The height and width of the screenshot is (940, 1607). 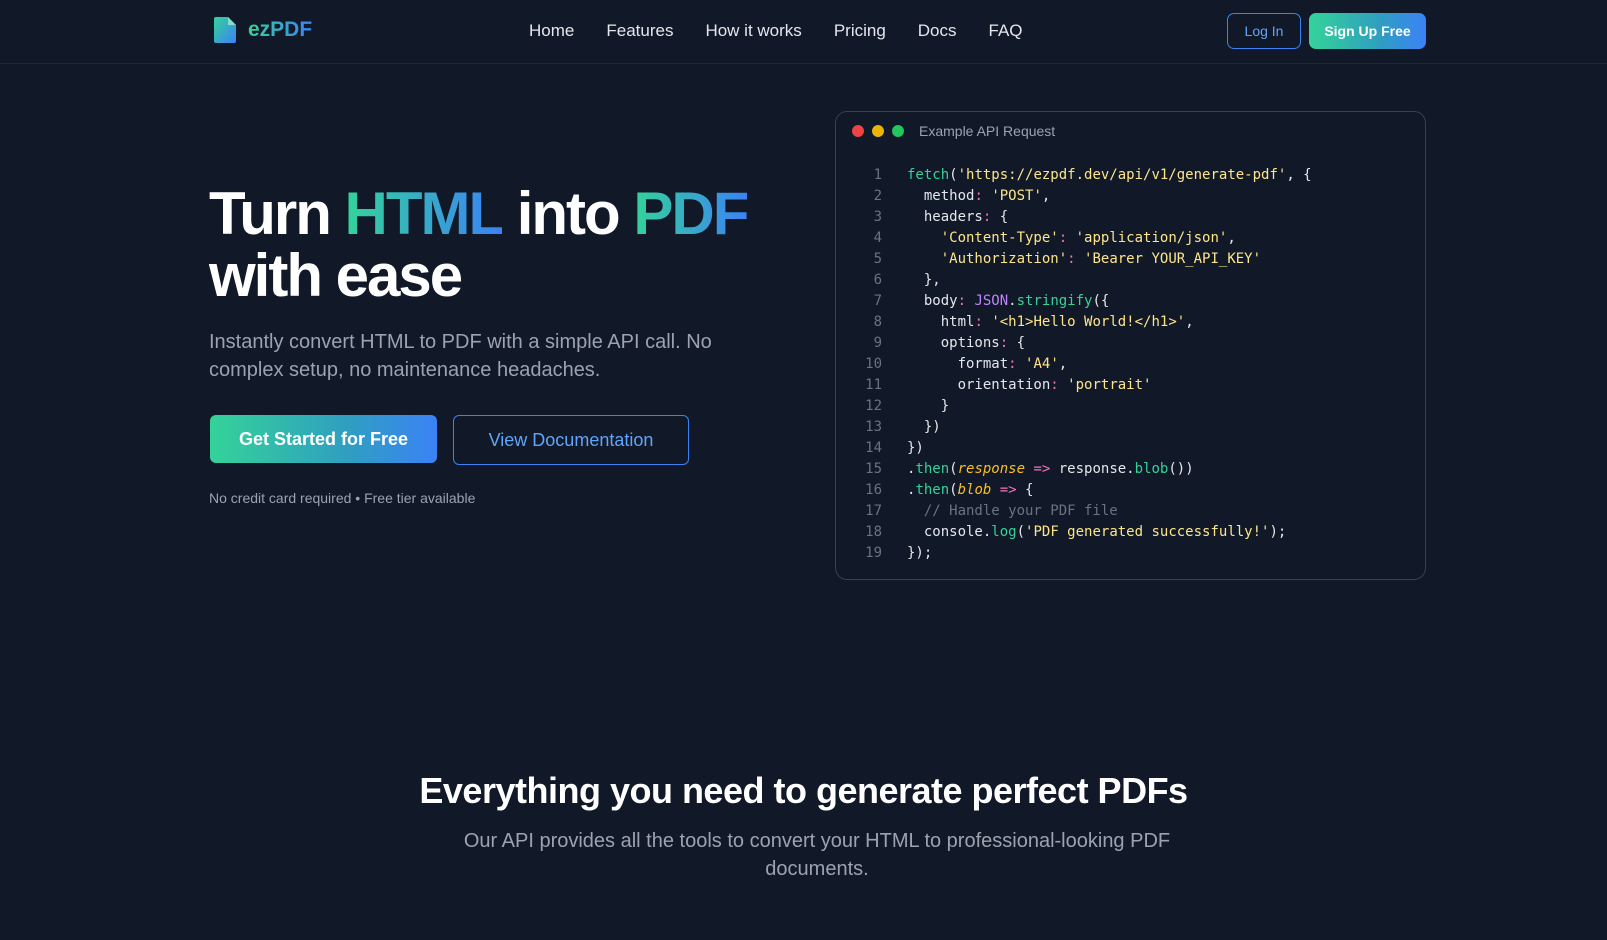 I want to click on nav-link-how-it-works: How it works, so click(x=753, y=31).